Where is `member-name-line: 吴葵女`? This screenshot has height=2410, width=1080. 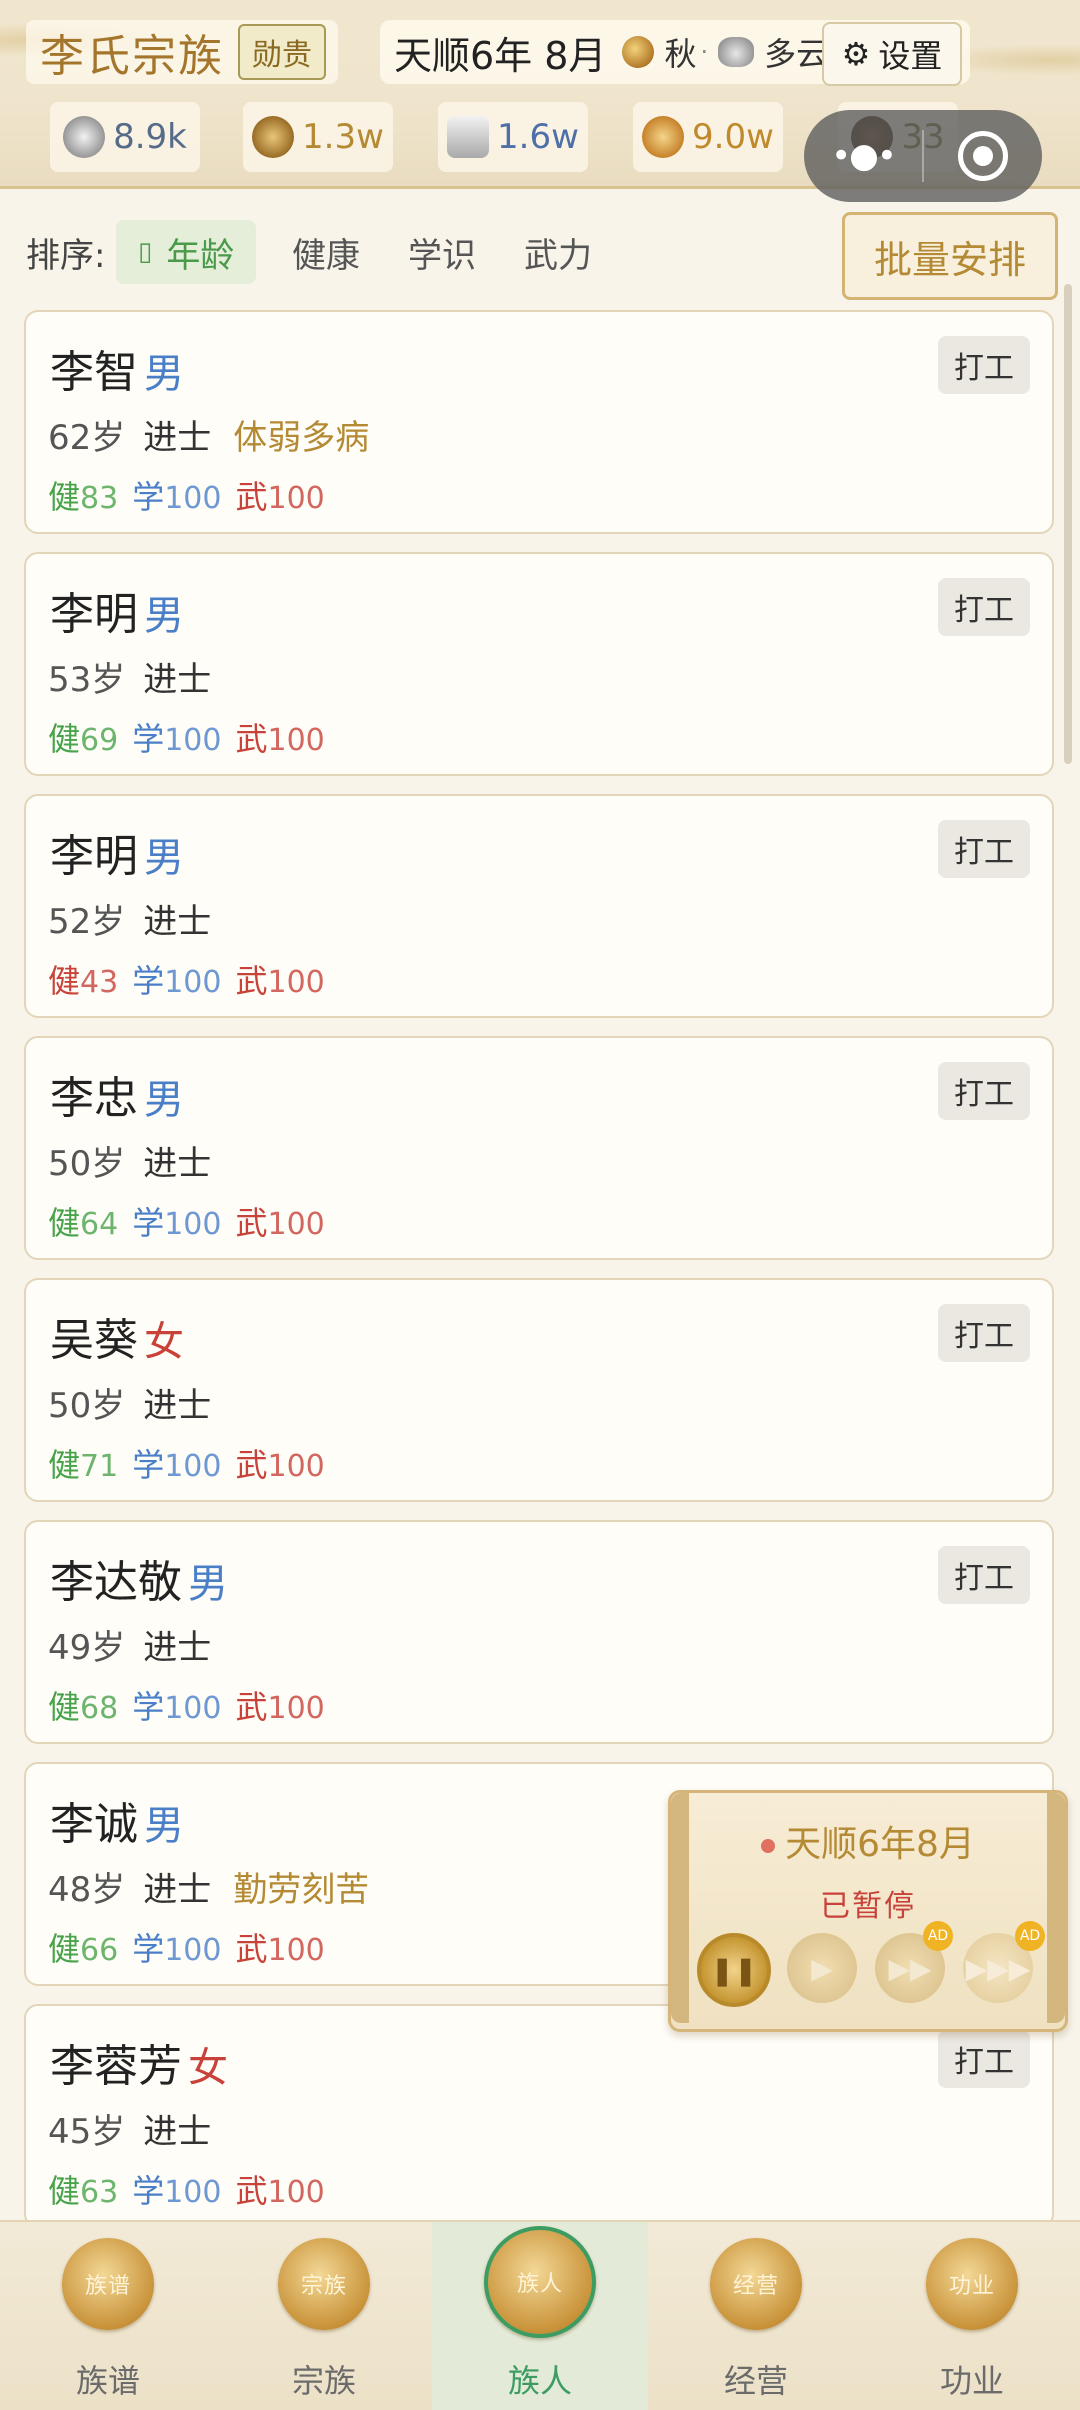 member-name-line: 吴葵女 is located at coordinates (117, 1336).